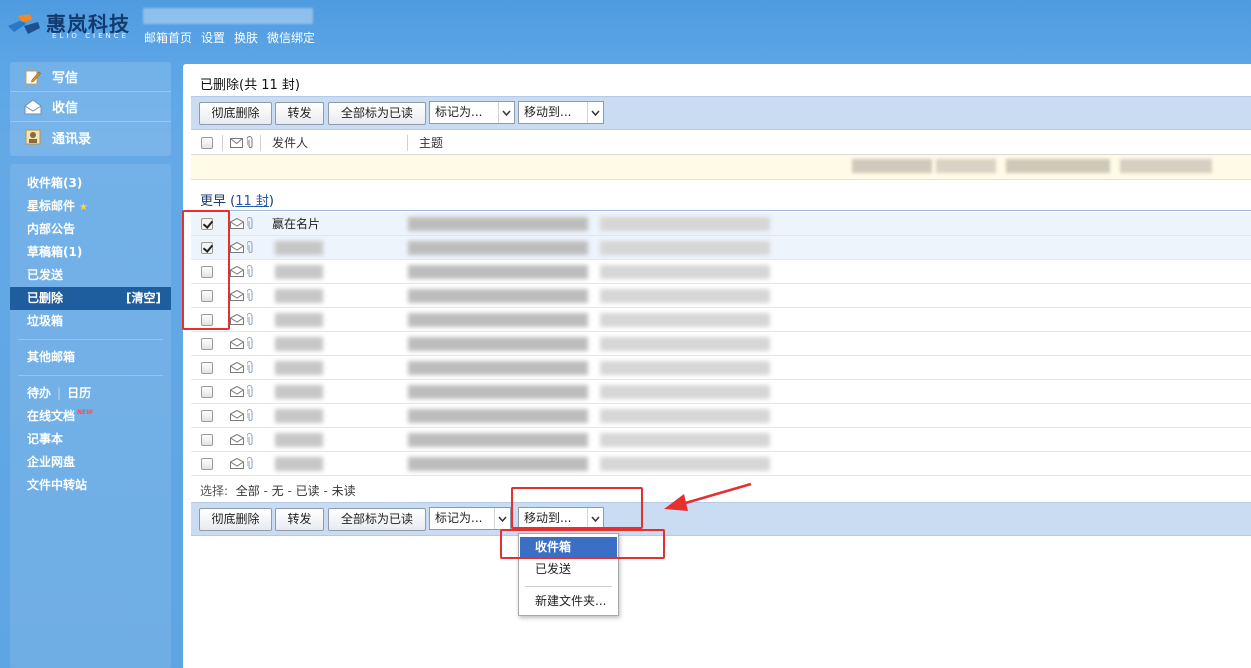 The height and width of the screenshot is (668, 1251). What do you see at coordinates (90, 206) in the screenshot?
I see `folder-starred: 星标邮件 ★` at bounding box center [90, 206].